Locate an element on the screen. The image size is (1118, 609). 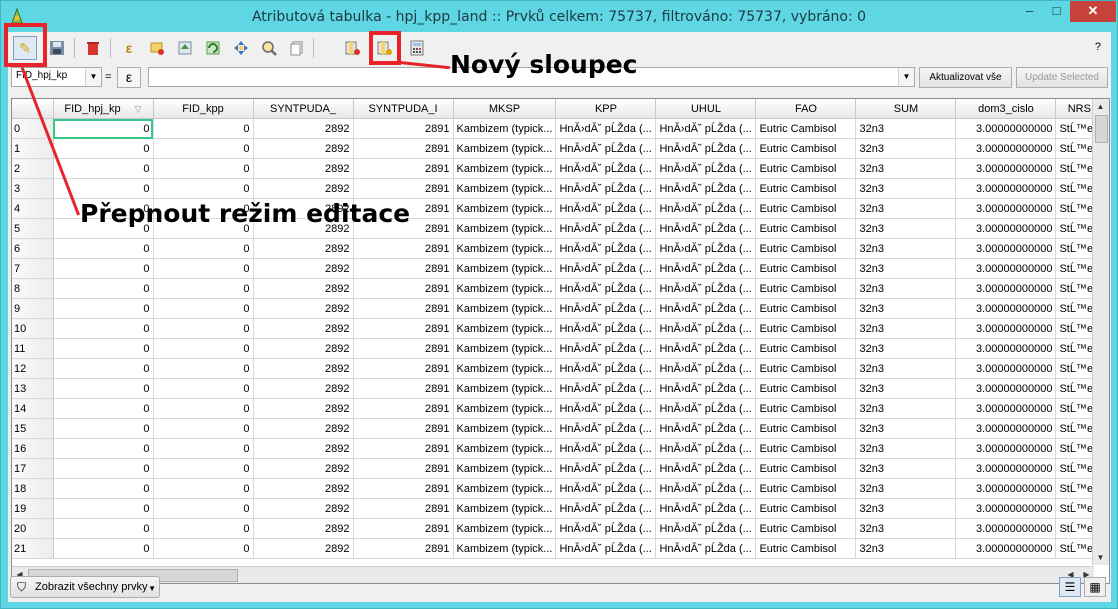
column-header: FID_kpp is located at coordinates (203, 109).